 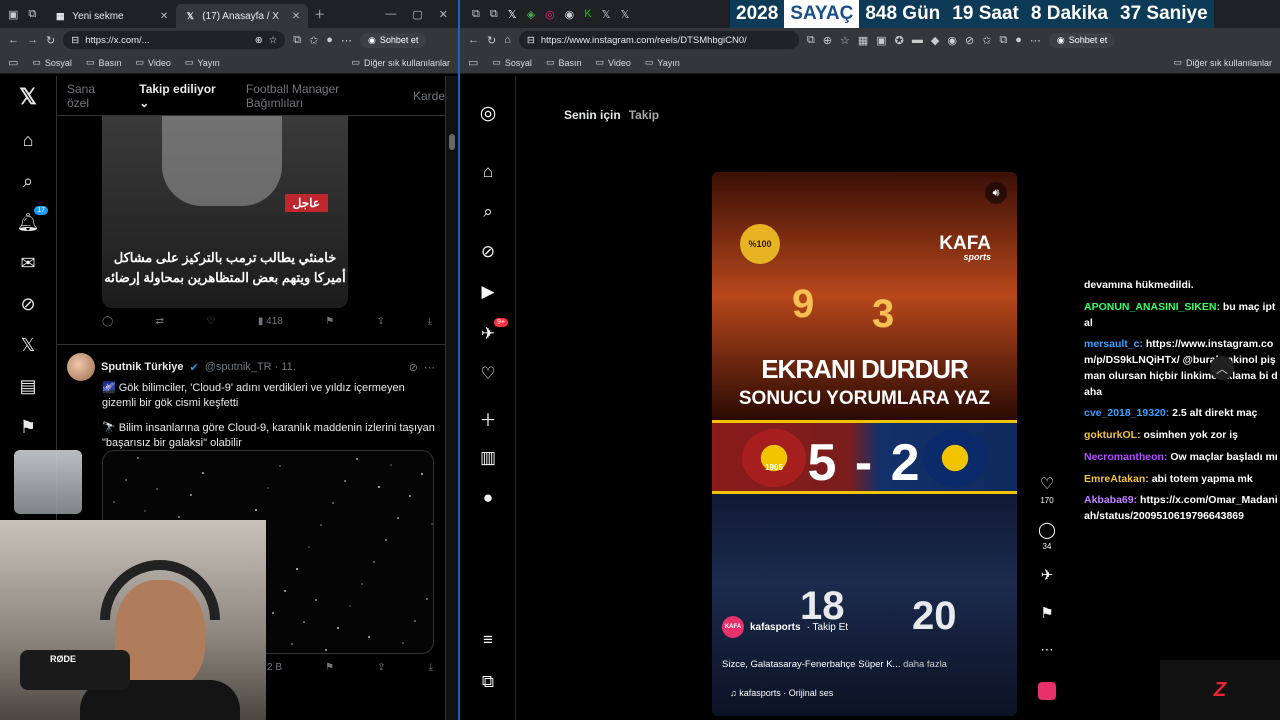 What do you see at coordinates (274, 667) in the screenshot?
I see `views-stat: 2 B` at bounding box center [274, 667].